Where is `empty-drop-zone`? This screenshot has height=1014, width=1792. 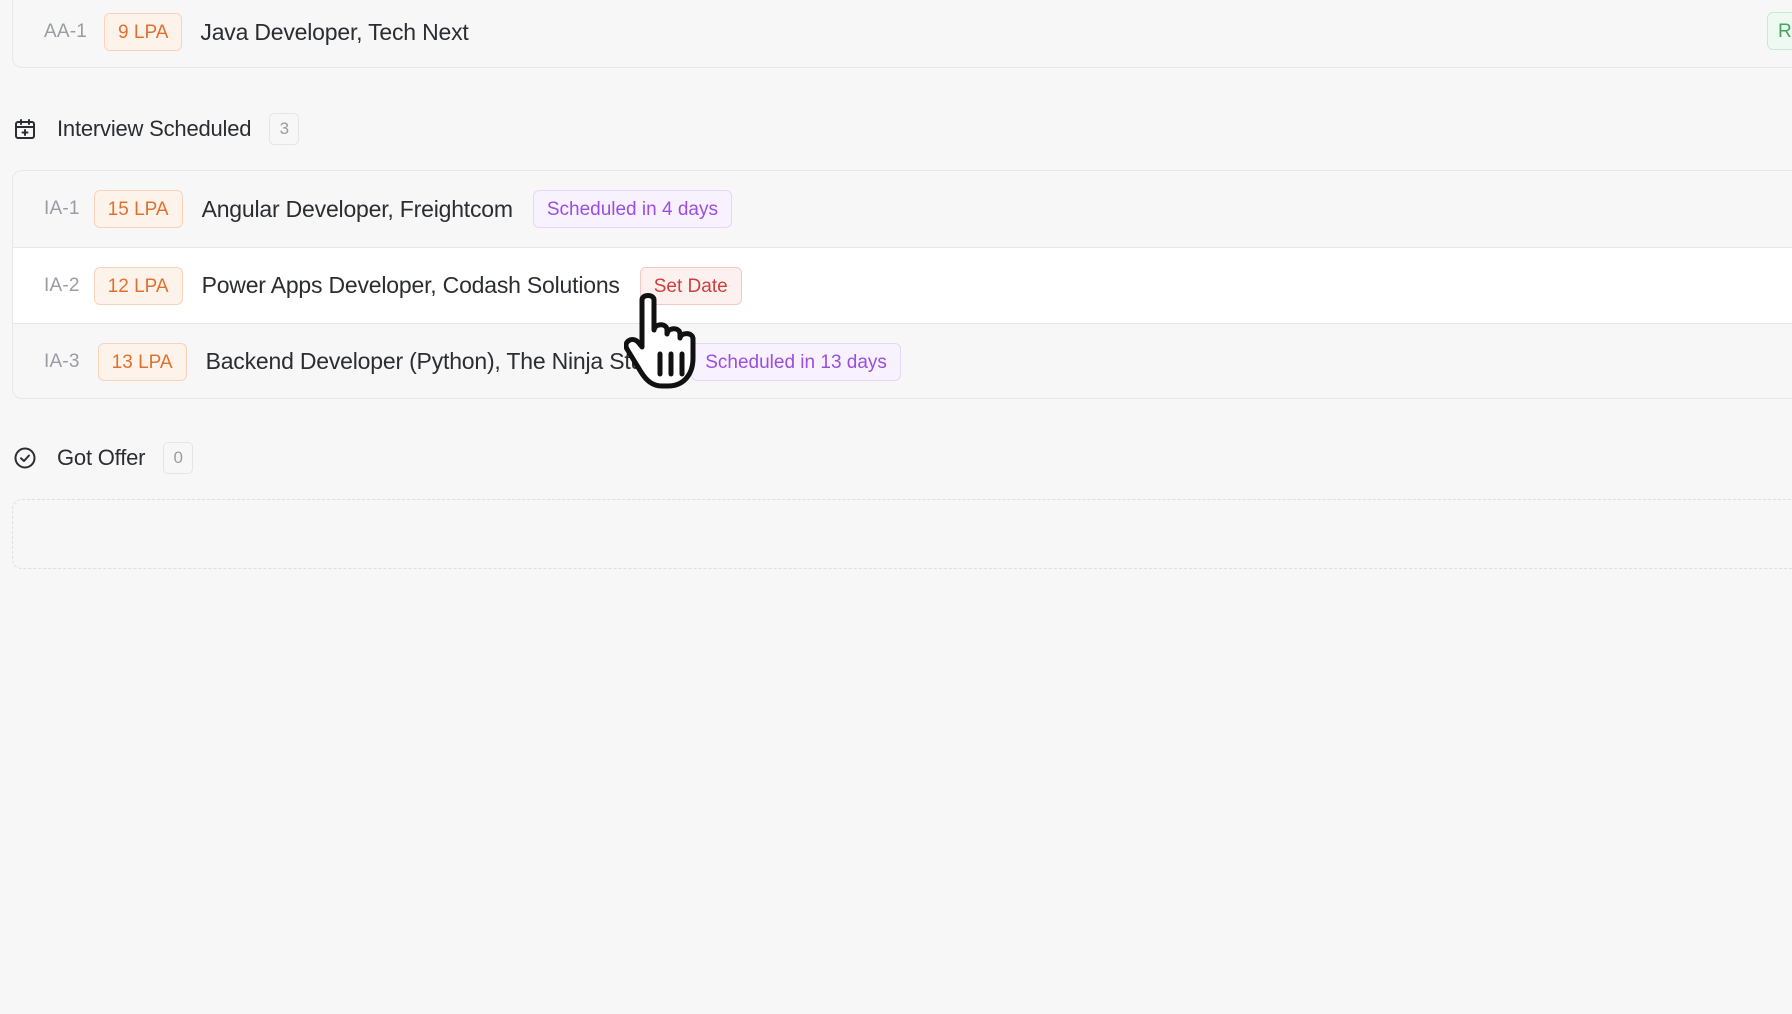
empty-drop-zone is located at coordinates (902, 534).